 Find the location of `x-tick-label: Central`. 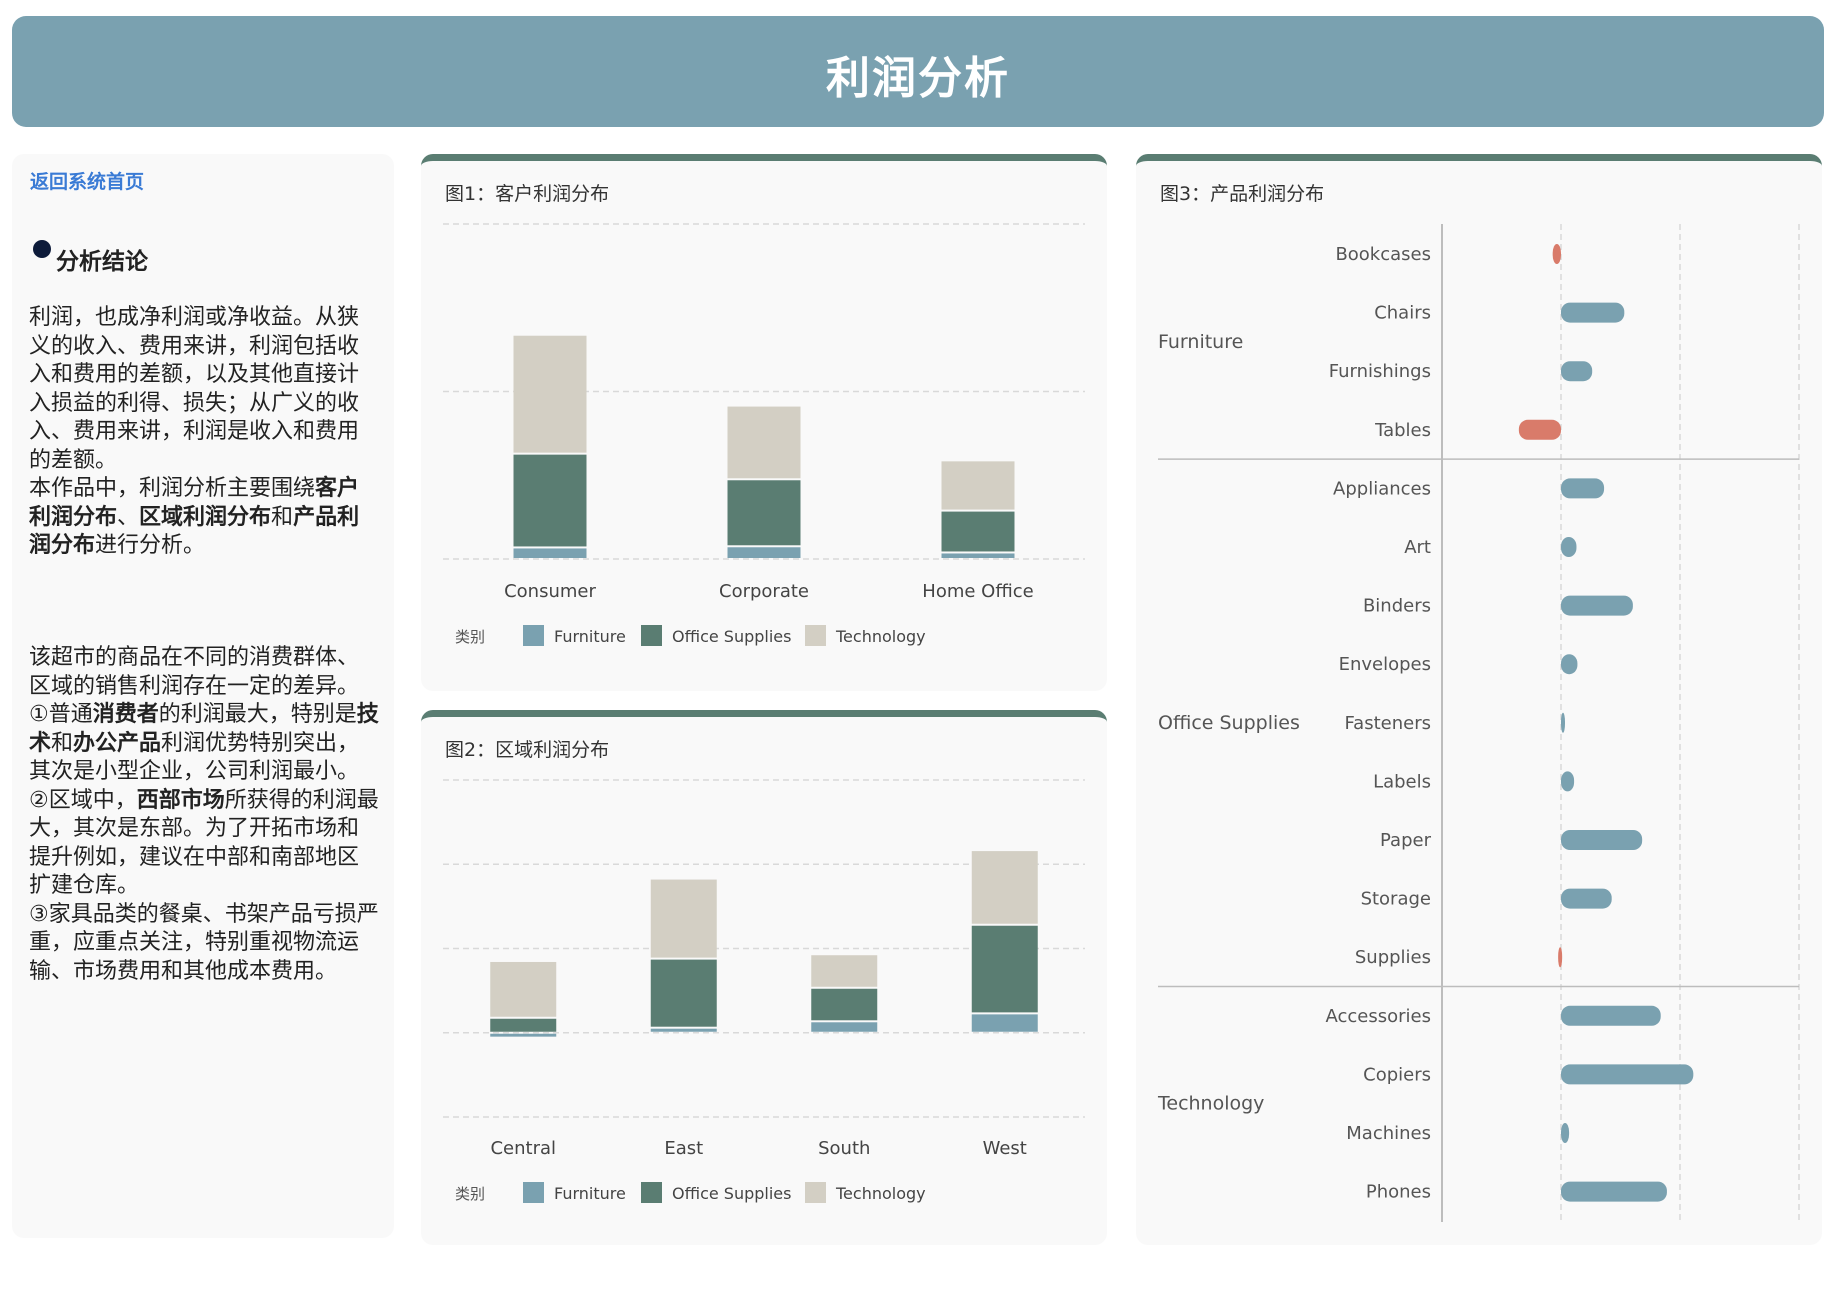

x-tick-label: Central is located at coordinates (523, 1148).